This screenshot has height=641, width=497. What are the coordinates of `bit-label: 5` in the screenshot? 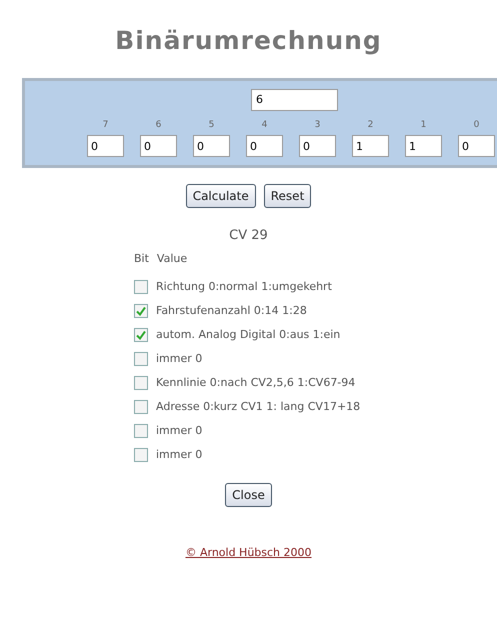 It's located at (212, 125).